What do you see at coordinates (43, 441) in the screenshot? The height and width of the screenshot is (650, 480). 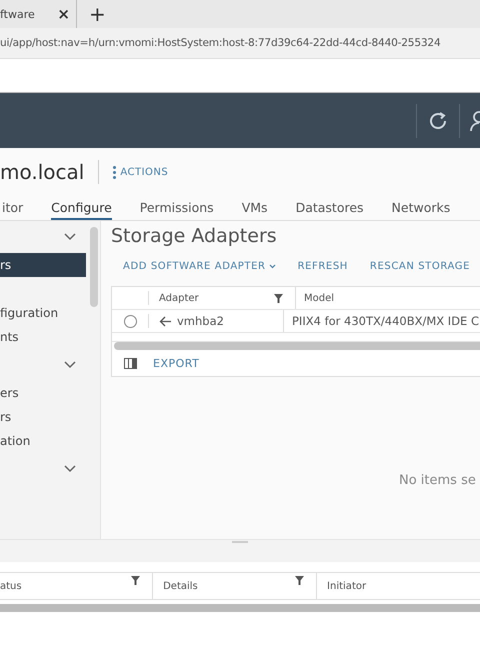 I see `sidebar-item: ation` at bounding box center [43, 441].